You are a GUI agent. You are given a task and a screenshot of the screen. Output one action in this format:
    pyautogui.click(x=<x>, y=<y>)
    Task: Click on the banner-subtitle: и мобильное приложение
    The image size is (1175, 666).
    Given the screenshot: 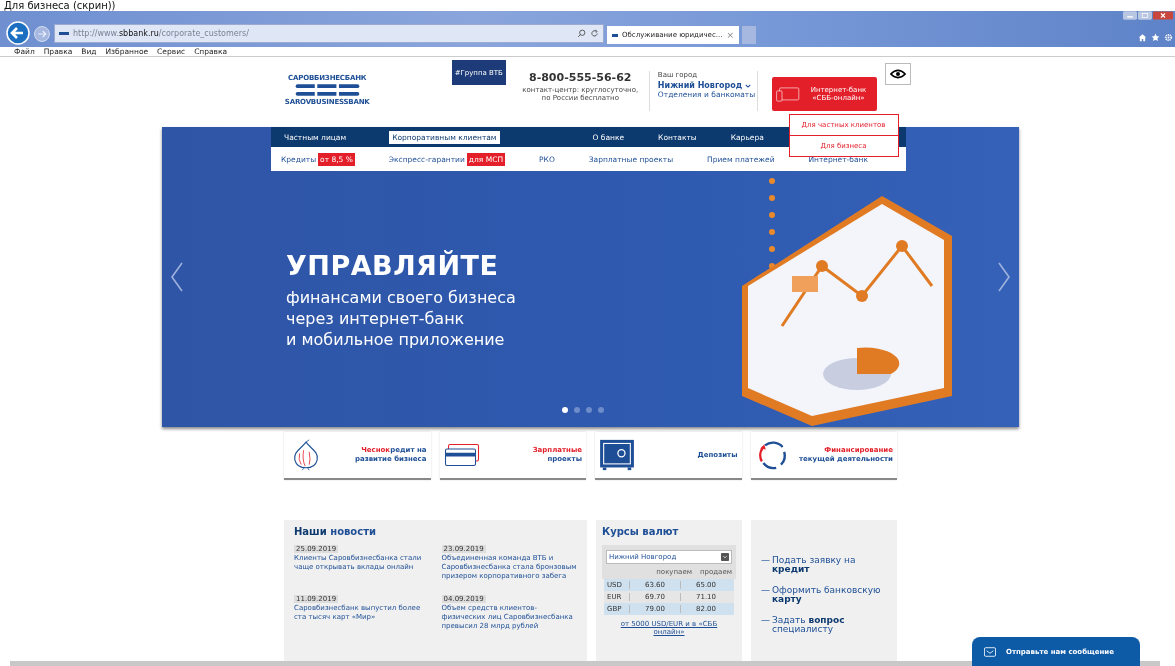 What is the action you would take?
    pyautogui.click(x=396, y=339)
    